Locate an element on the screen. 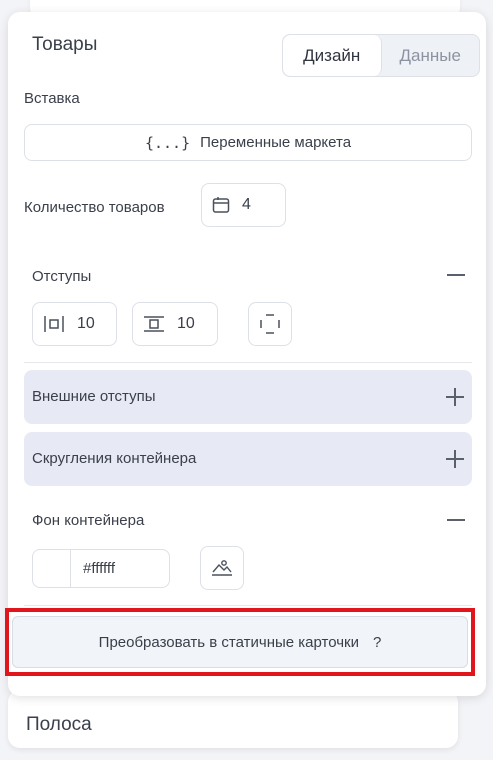  padding-horizontal-input: 10 is located at coordinates (74, 324).